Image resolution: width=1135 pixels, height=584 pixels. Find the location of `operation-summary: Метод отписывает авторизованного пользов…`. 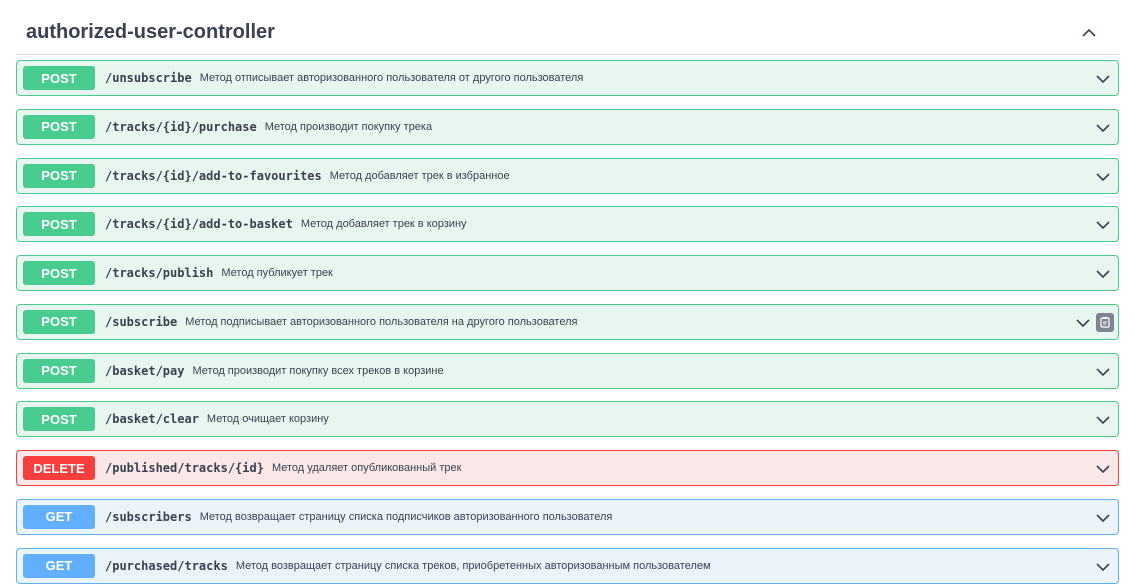

operation-summary: Метод отписывает авторизованного пользов… is located at coordinates (391, 78).